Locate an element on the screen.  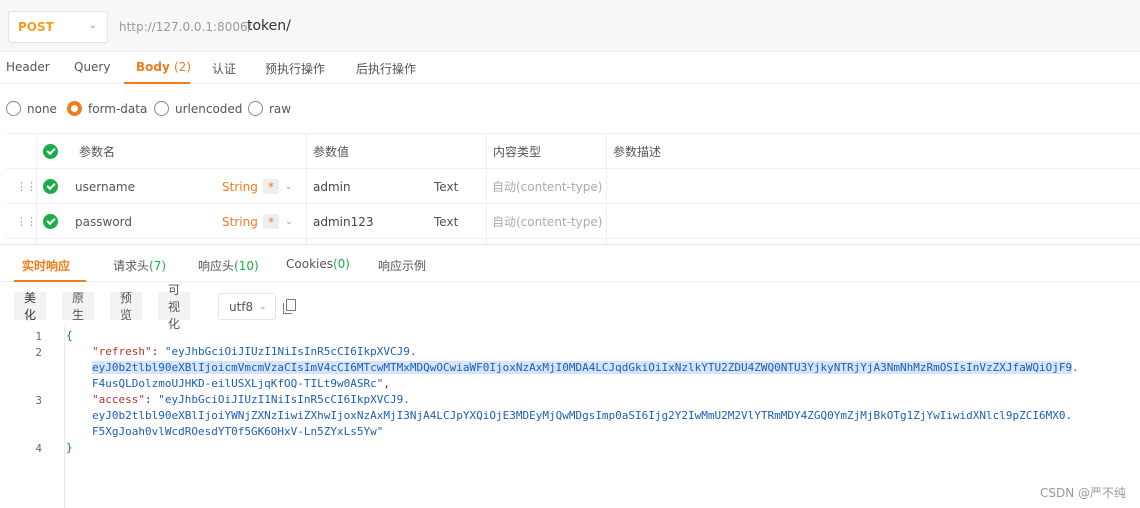
tab-request-headers: 请求头(7) is located at coordinates (139, 265).